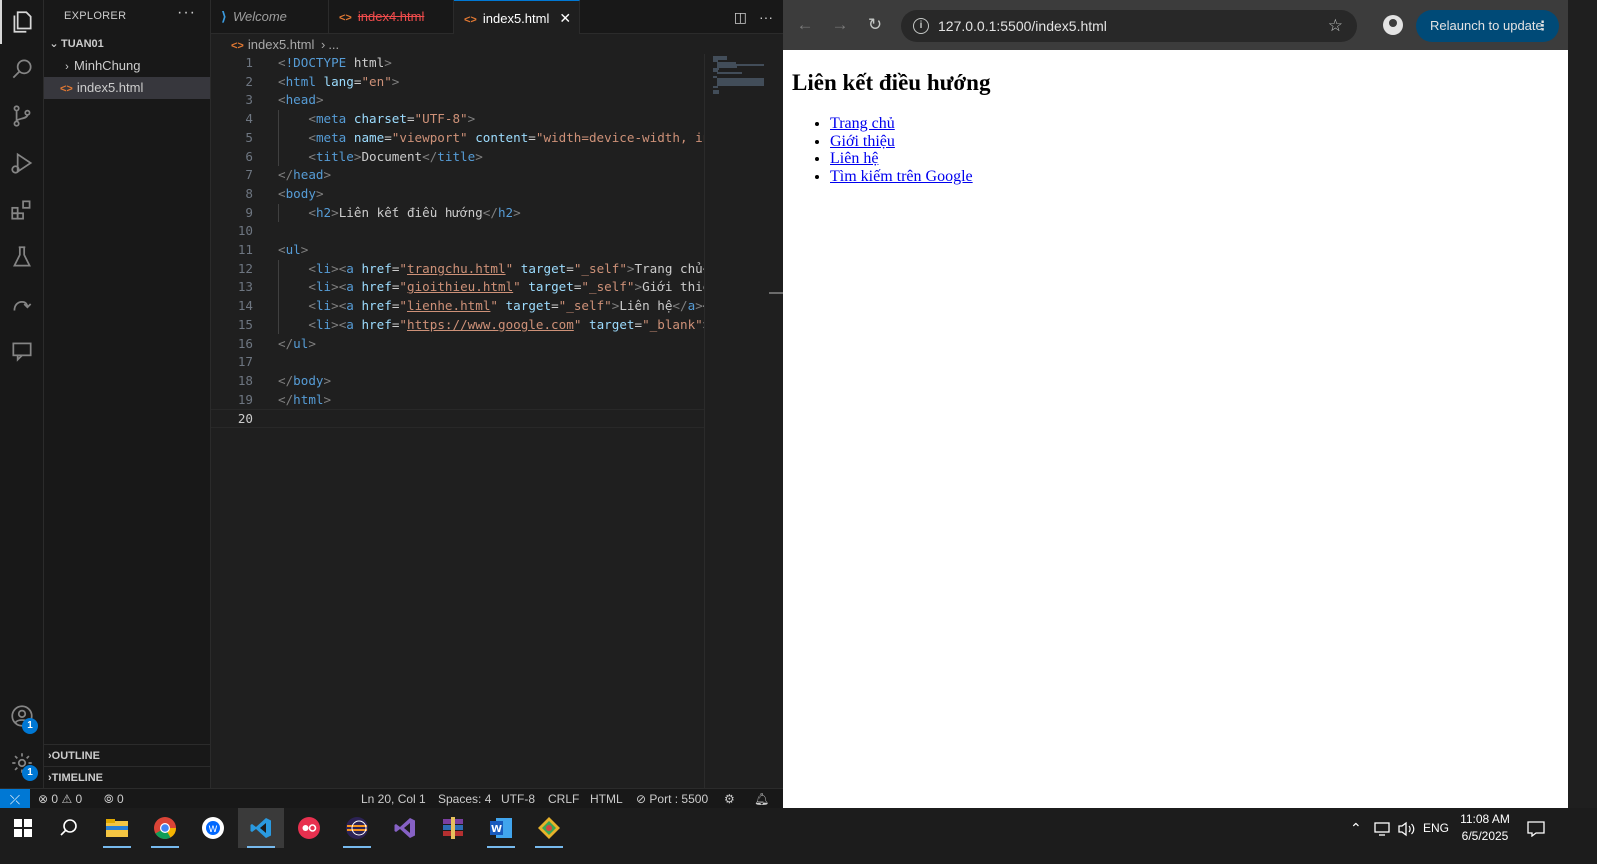  Describe the element at coordinates (761, 799) in the screenshot. I see `notifications-bell-icon: 🔔︎` at that location.